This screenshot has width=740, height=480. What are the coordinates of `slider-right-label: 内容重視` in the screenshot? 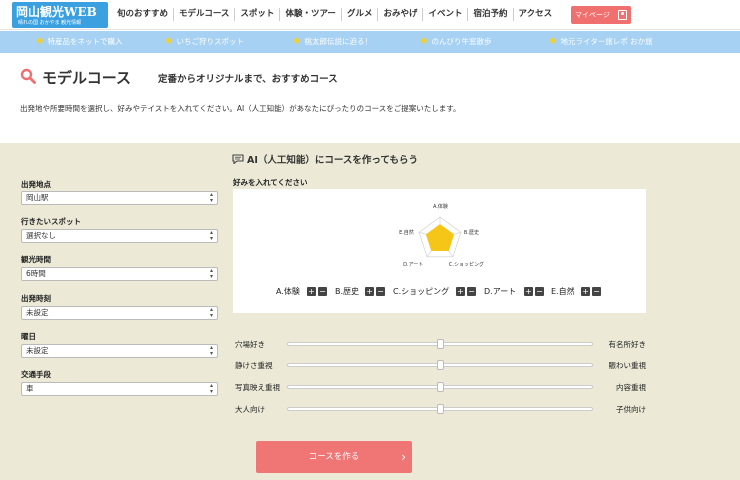 It's located at (631, 387).